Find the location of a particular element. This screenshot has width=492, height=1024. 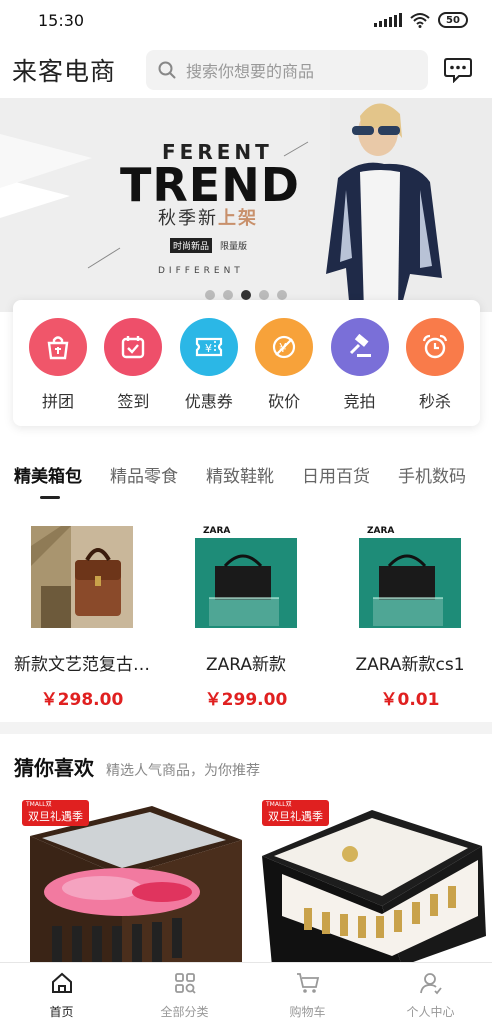

banner-subtitle: 秋季新上架 is located at coordinates (208, 217).